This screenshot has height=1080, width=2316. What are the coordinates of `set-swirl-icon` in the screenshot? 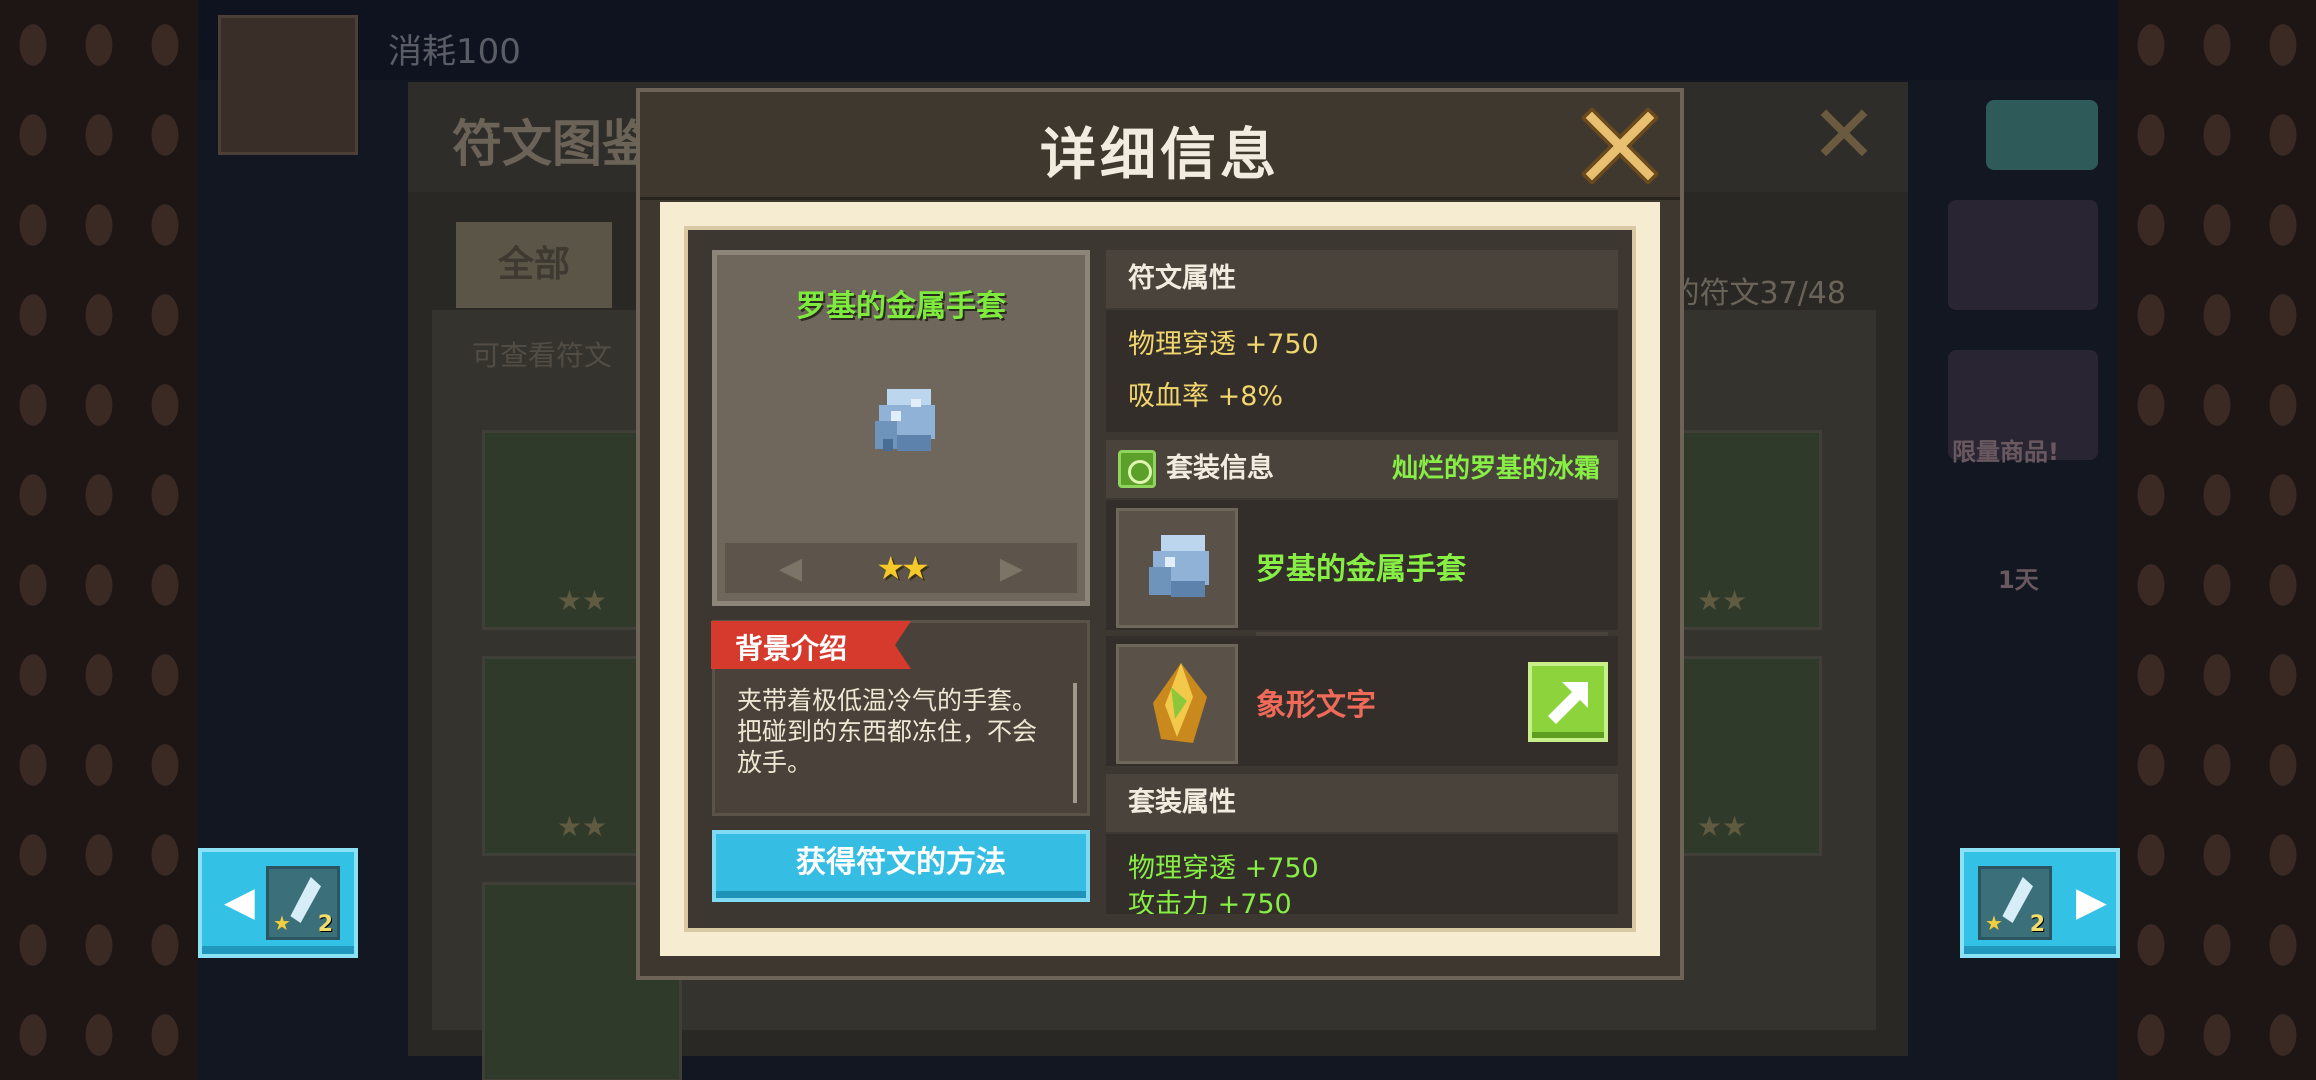 It's located at (1137, 469).